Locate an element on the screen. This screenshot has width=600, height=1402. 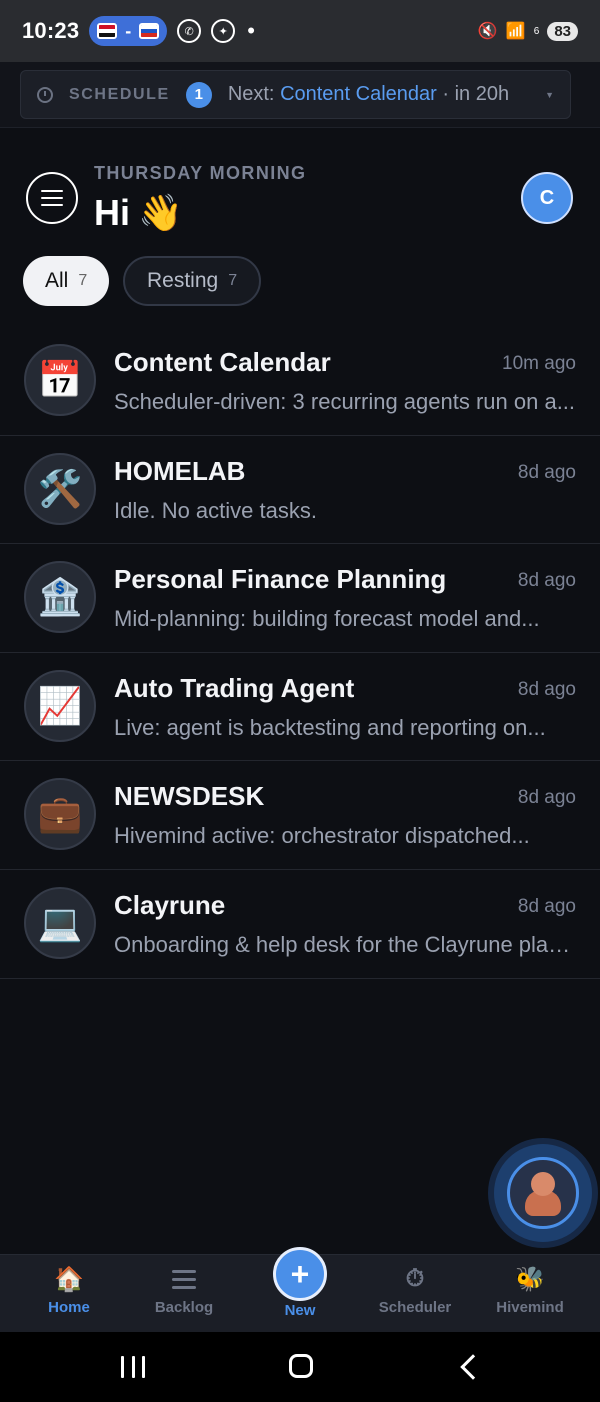
mute-icon: 🔇 is located at coordinates (487, 31).